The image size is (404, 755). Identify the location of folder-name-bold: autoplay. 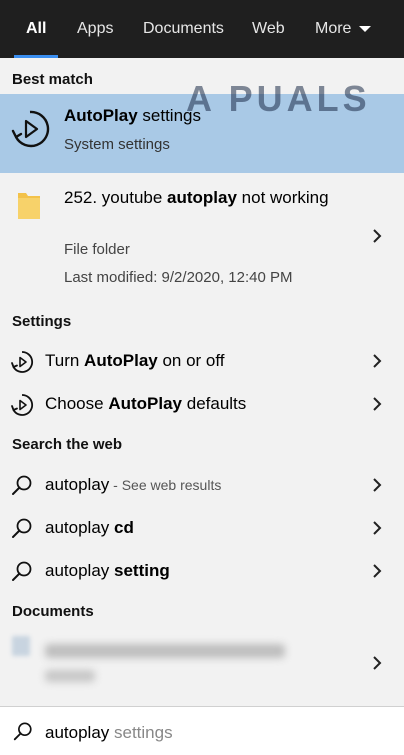
(202, 197).